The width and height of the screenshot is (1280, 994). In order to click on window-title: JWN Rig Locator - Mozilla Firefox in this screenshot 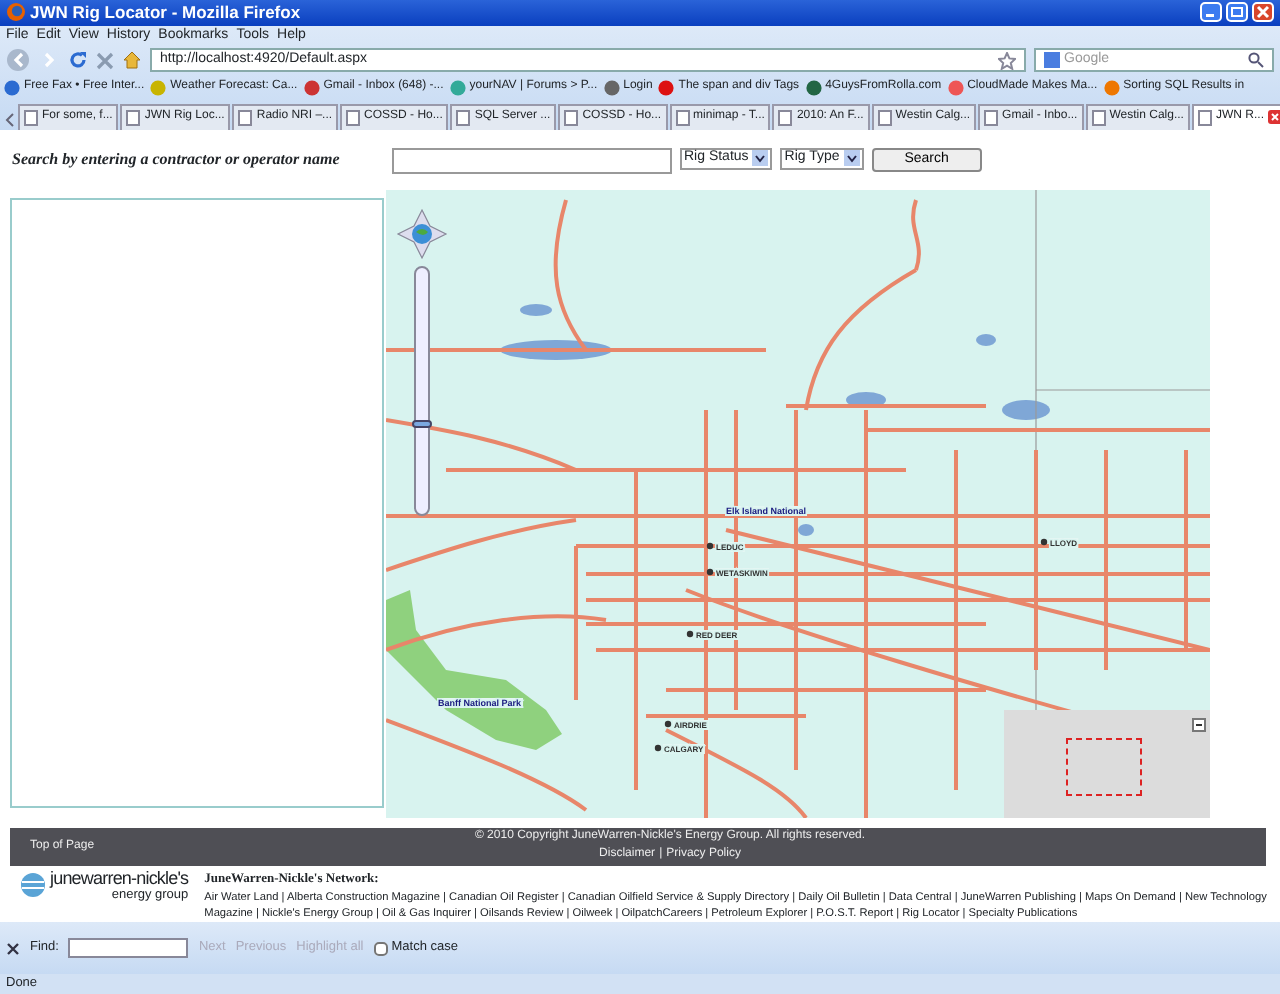, I will do `click(166, 13)`.